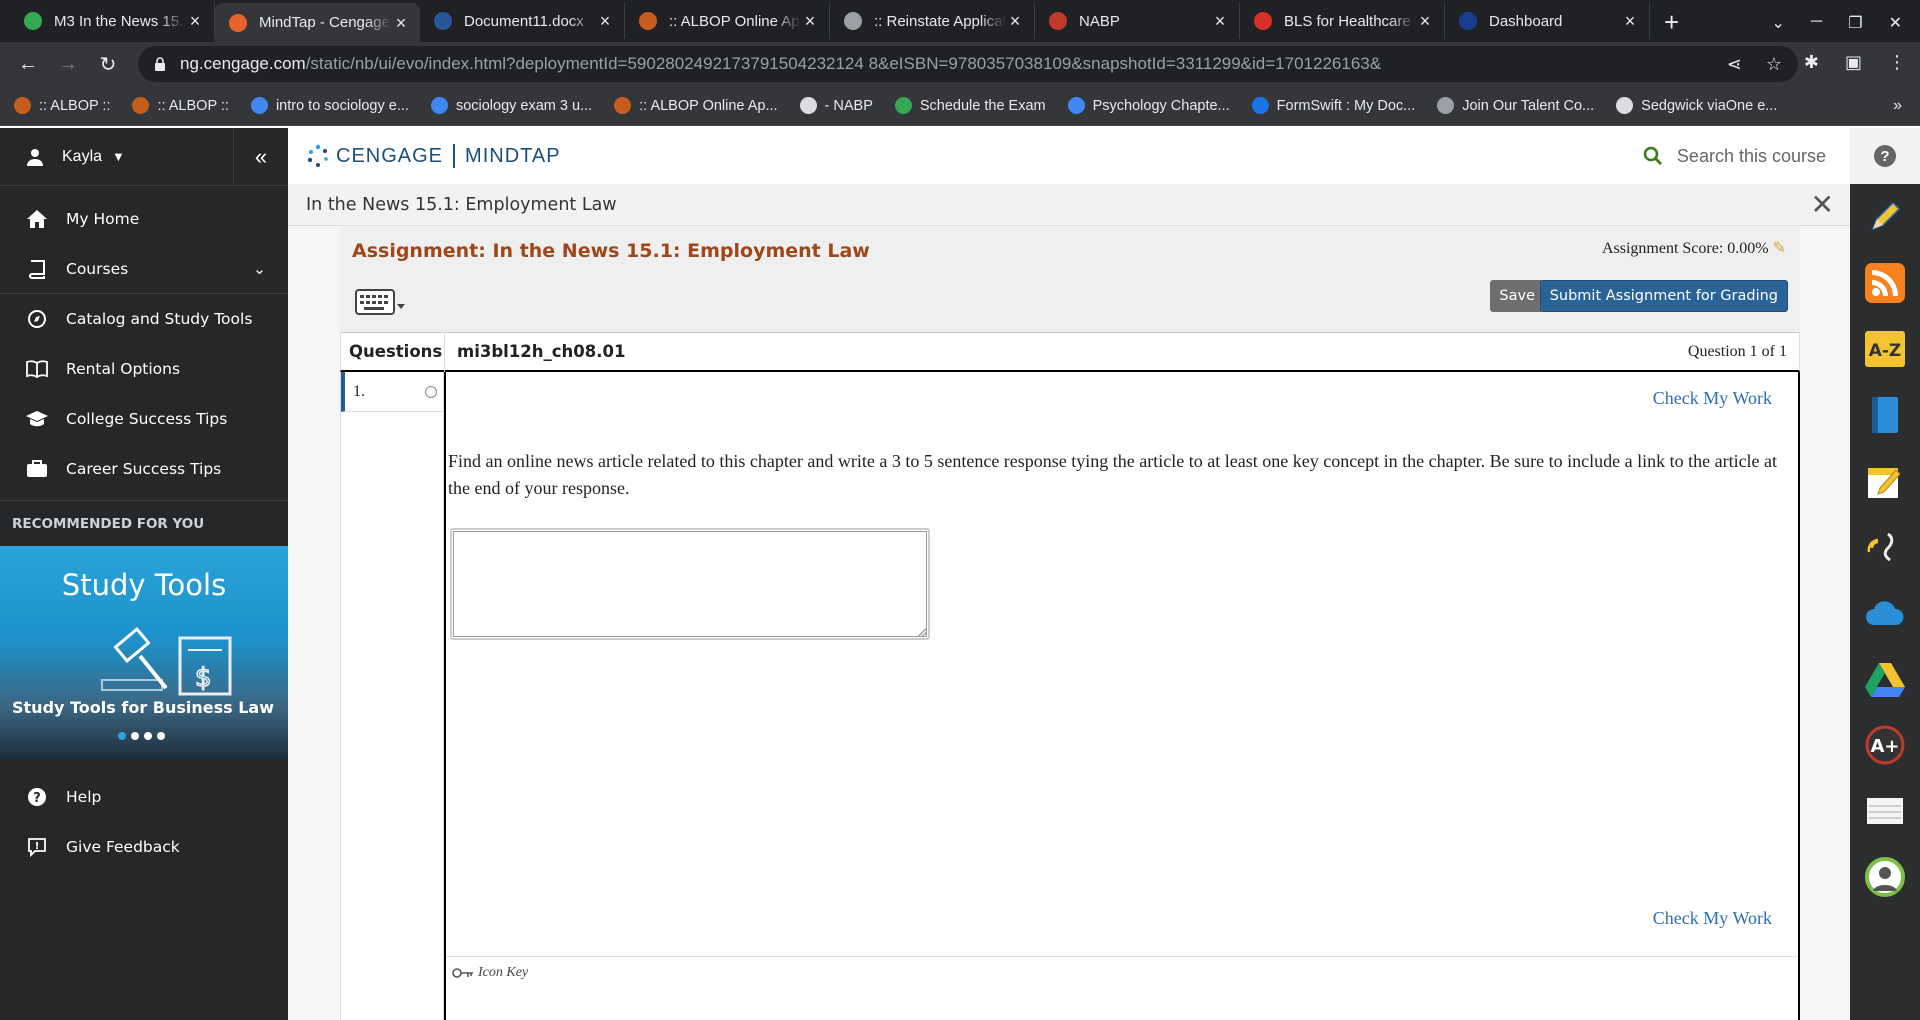 This screenshot has height=1020, width=1920. What do you see at coordinates (123, 847) in the screenshot?
I see `sidebar-item-label: Give Feedback` at bounding box center [123, 847].